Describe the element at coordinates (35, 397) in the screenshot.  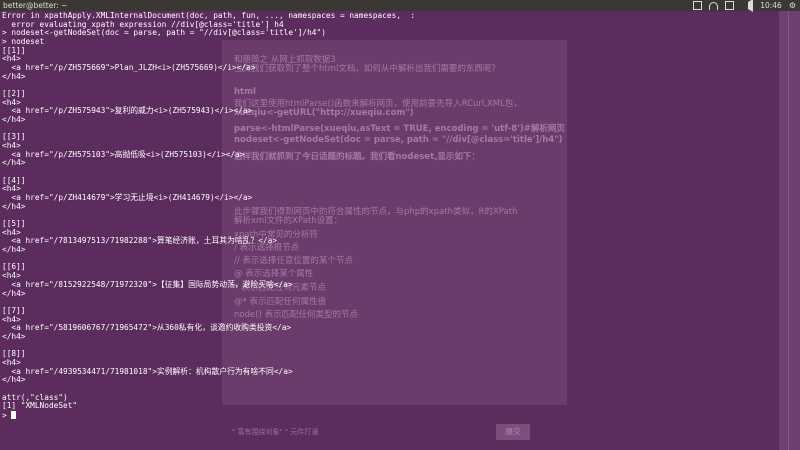
I see `terminal-line: attr(,"class")` at that location.